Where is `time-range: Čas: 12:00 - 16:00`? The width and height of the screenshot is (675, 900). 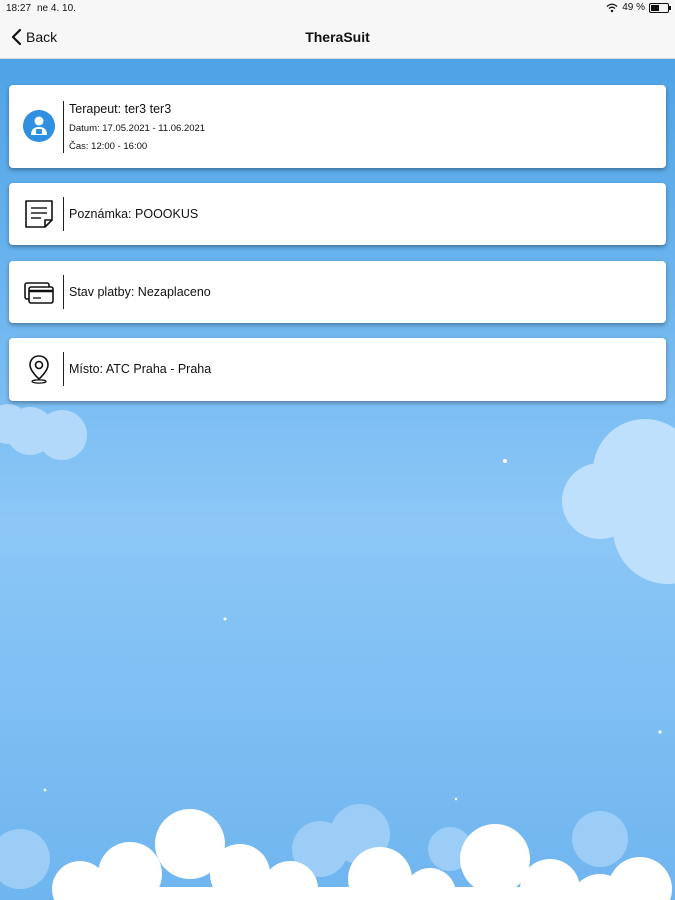
time-range: Čas: 12:00 - 16:00 is located at coordinates (108, 146).